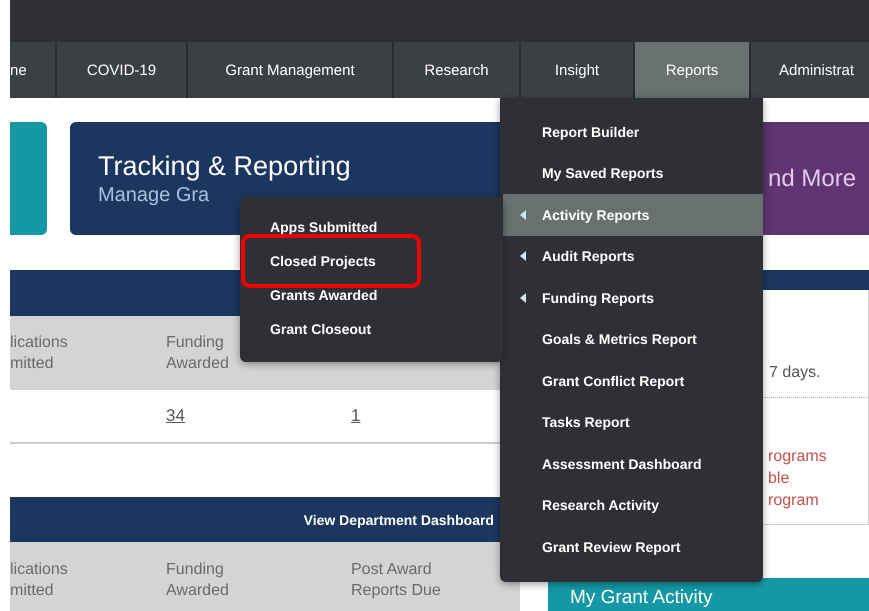  What do you see at coordinates (631, 547) in the screenshot?
I see `menu-item: Grant Review Report` at bounding box center [631, 547].